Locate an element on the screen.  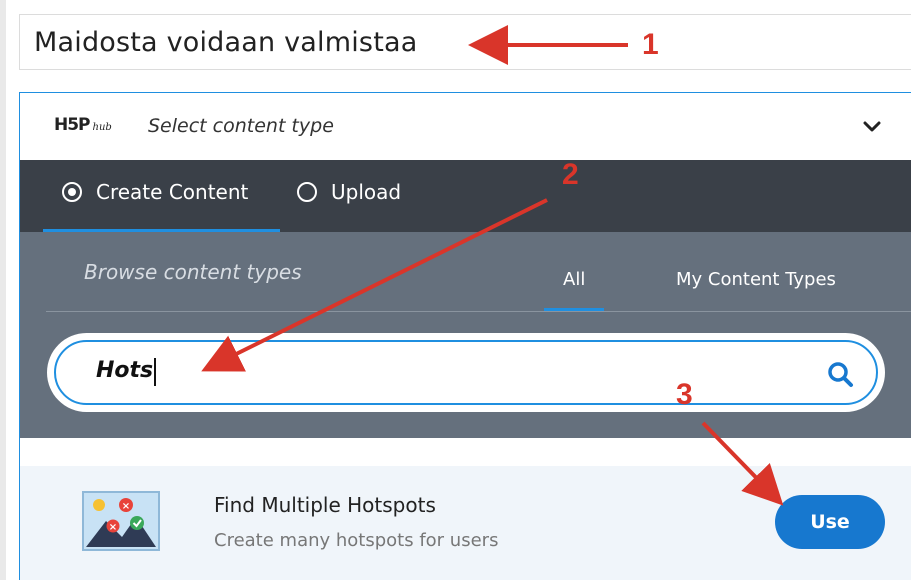
logo-sub-text: hub is located at coordinates (102, 127).